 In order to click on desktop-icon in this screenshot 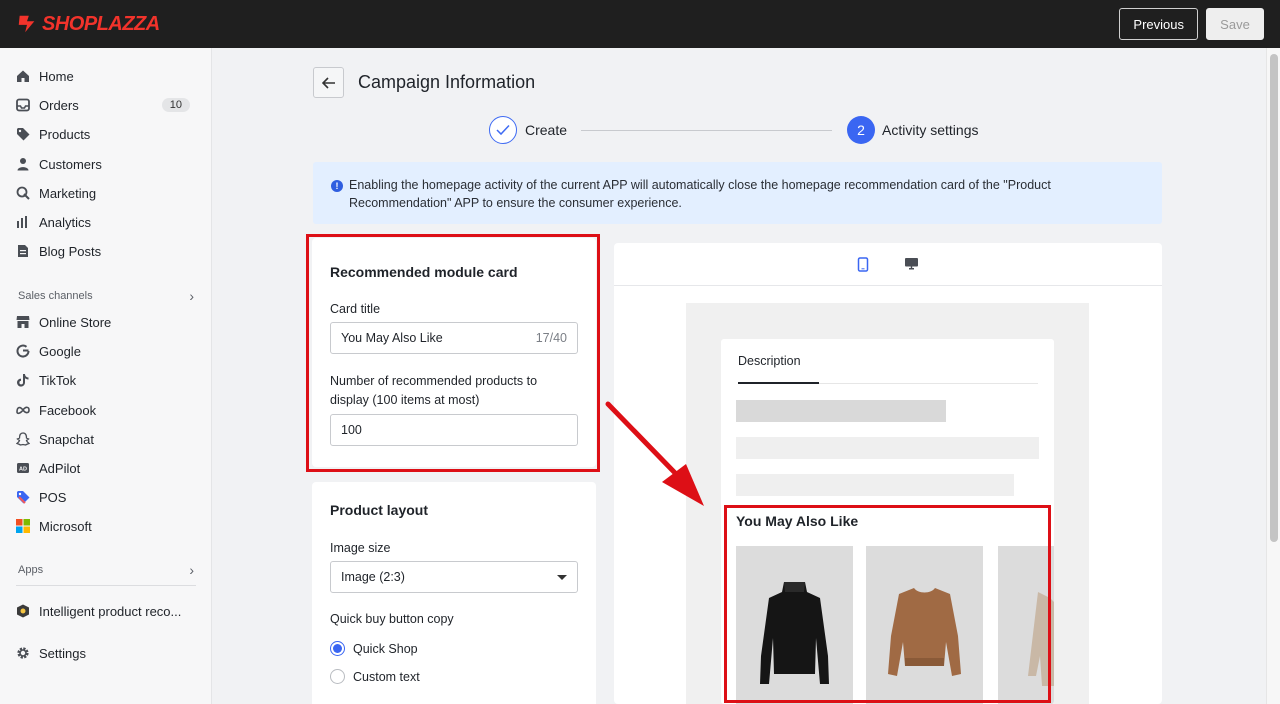, I will do `click(911, 265)`.